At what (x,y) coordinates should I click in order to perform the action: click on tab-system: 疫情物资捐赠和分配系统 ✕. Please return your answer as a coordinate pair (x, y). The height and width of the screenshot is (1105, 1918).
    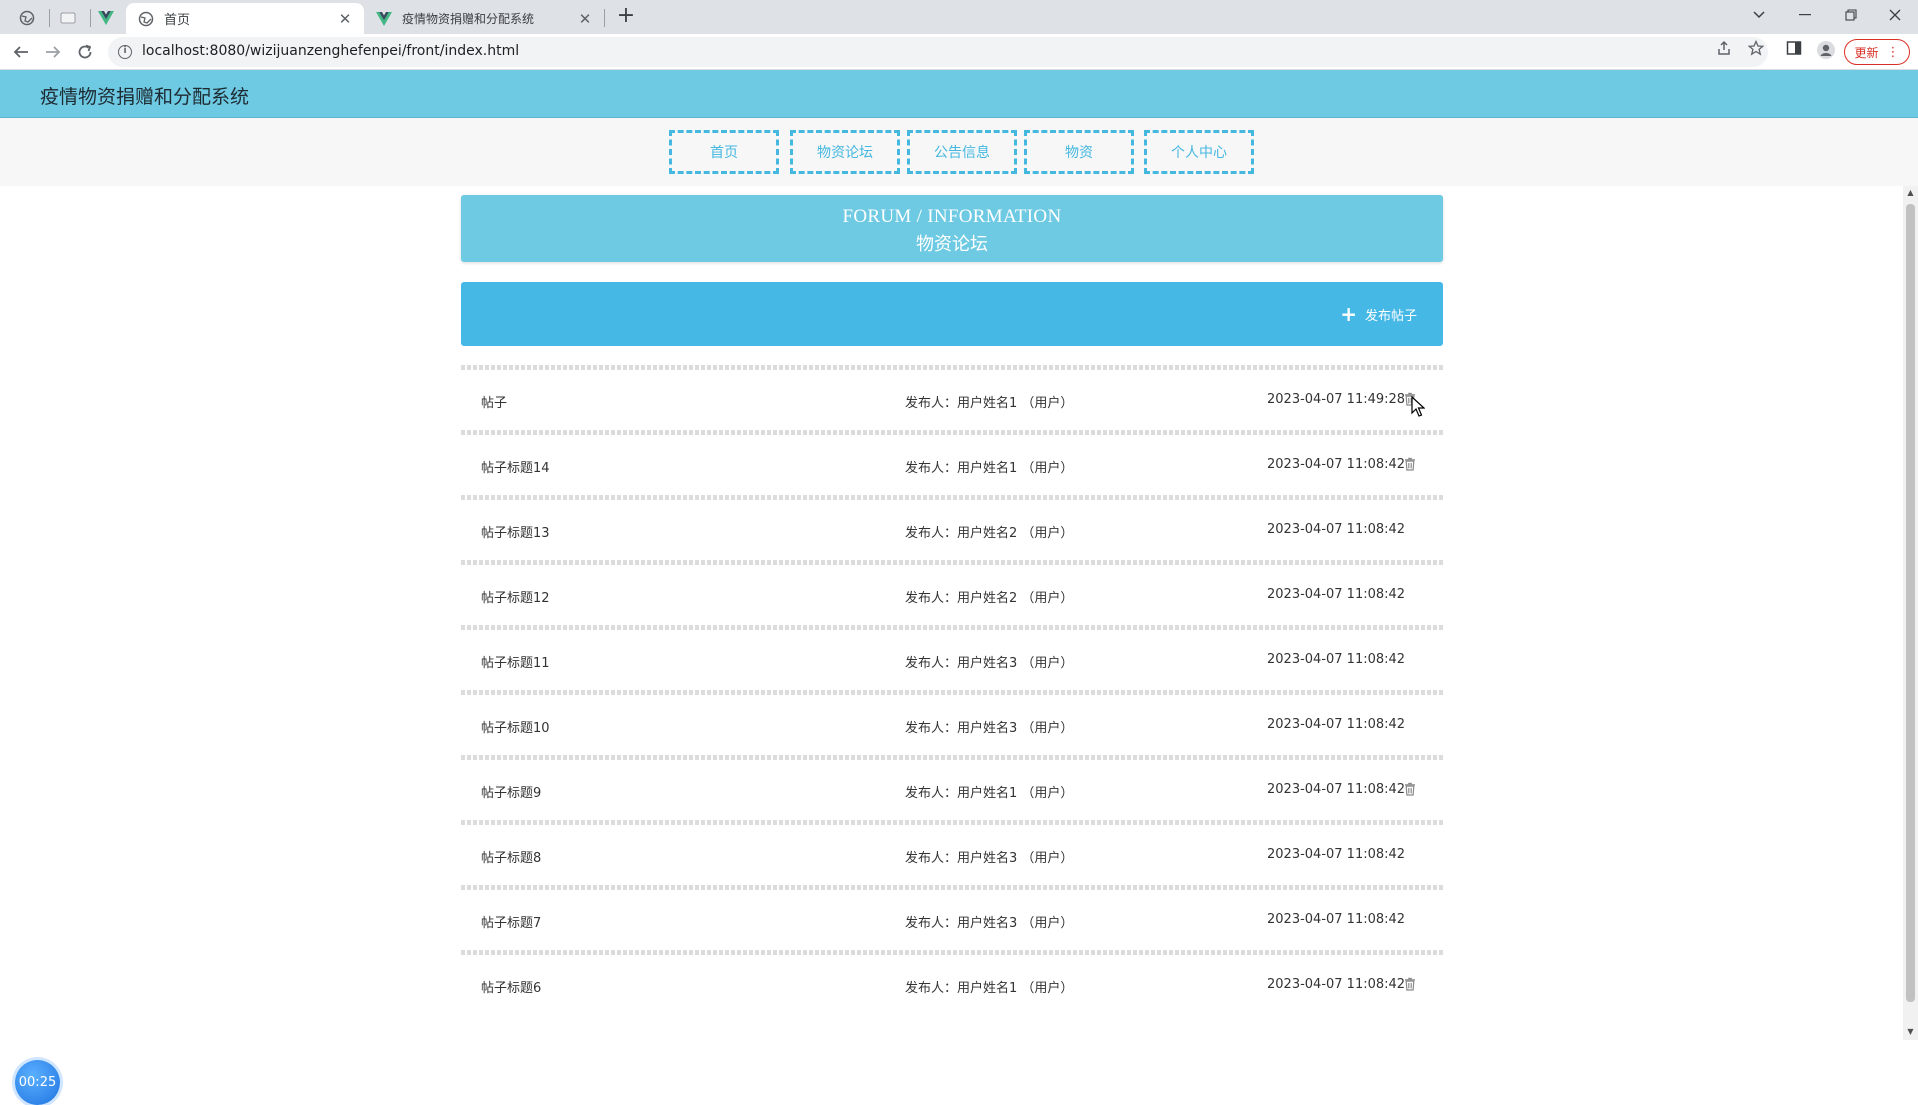
    Looking at the image, I should click on (484, 18).